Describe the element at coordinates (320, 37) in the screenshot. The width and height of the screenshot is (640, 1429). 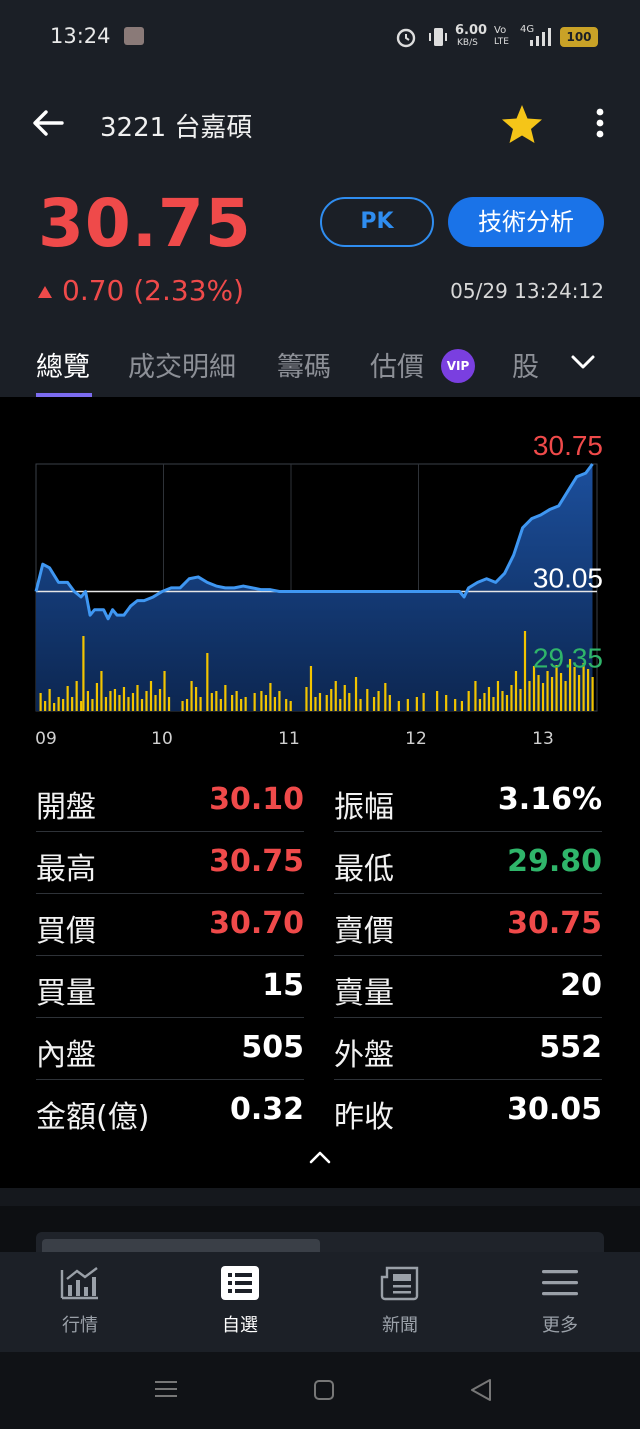
I see `status-bar: 13:24 6.00 KB/S Vo LTE 4G 100` at that location.